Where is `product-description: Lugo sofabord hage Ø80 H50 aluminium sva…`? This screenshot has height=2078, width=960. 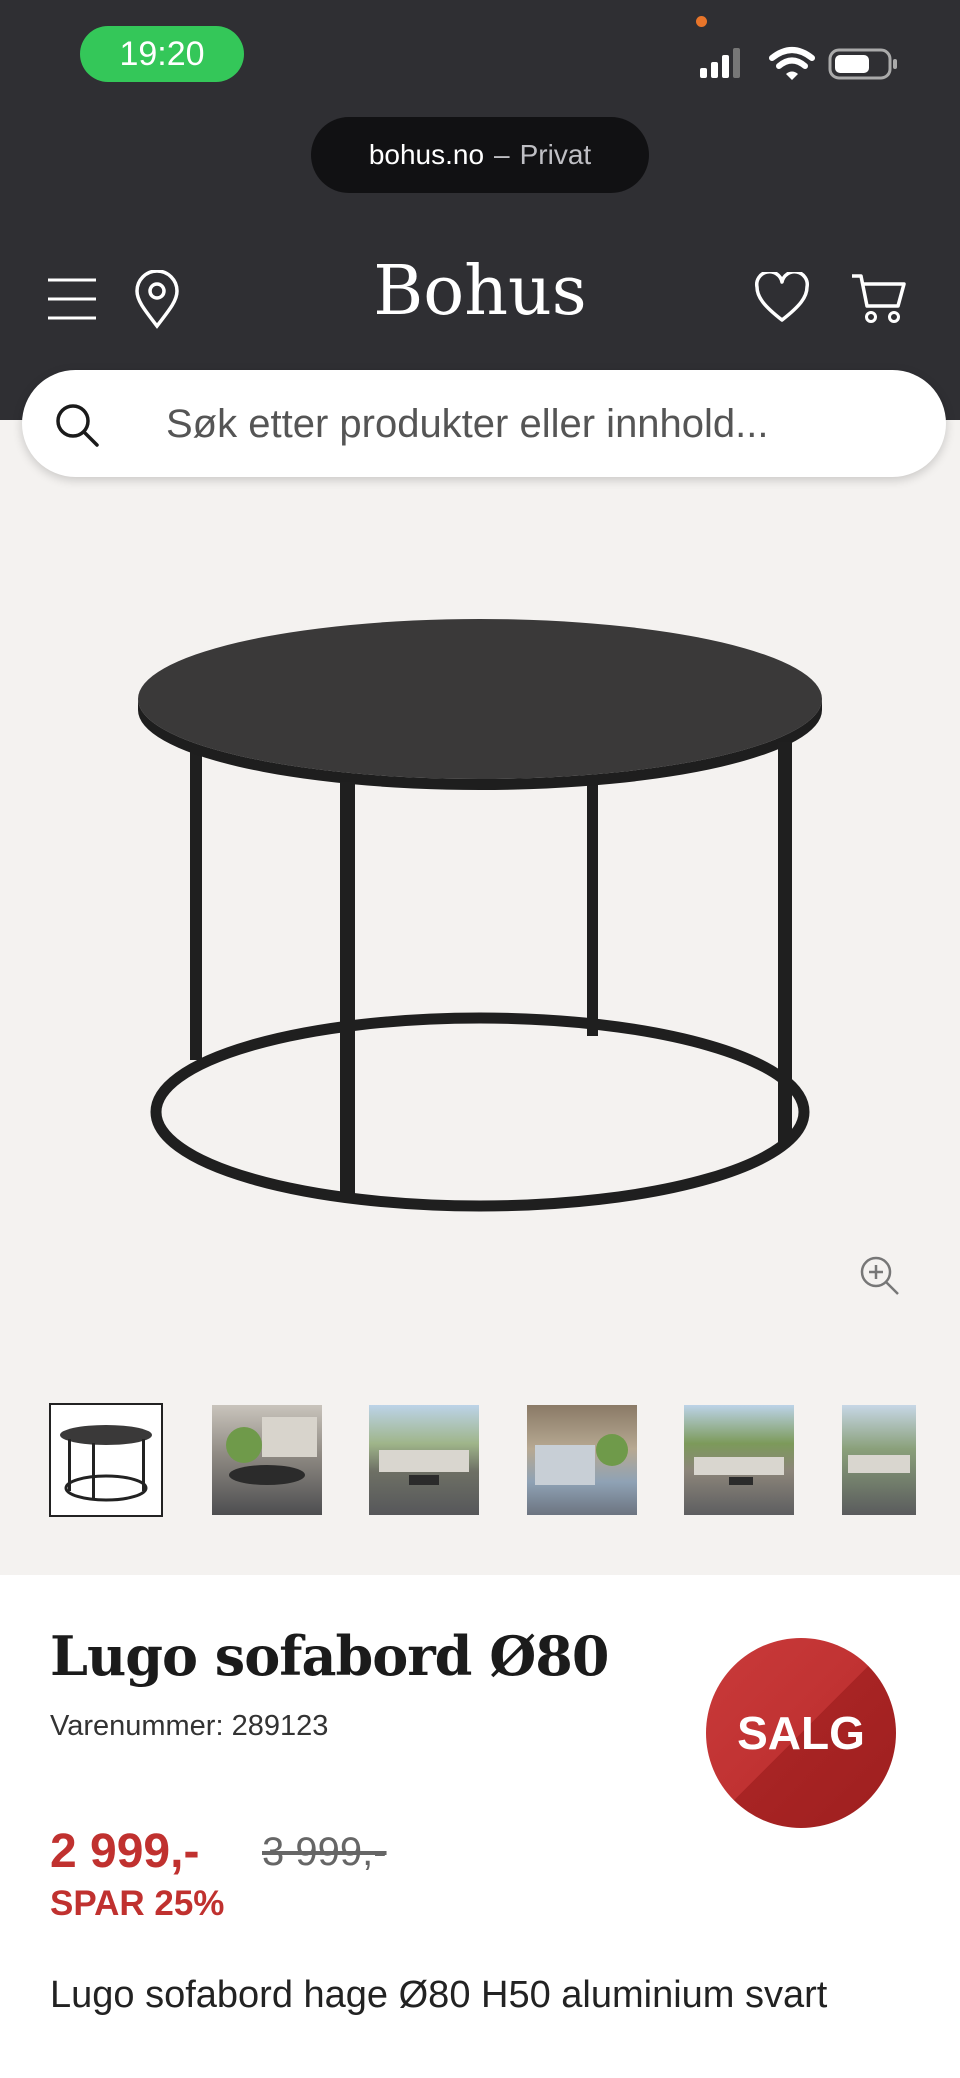
product-description: Lugo sofabord hage Ø80 H50 aluminium sva… is located at coordinates (439, 1995).